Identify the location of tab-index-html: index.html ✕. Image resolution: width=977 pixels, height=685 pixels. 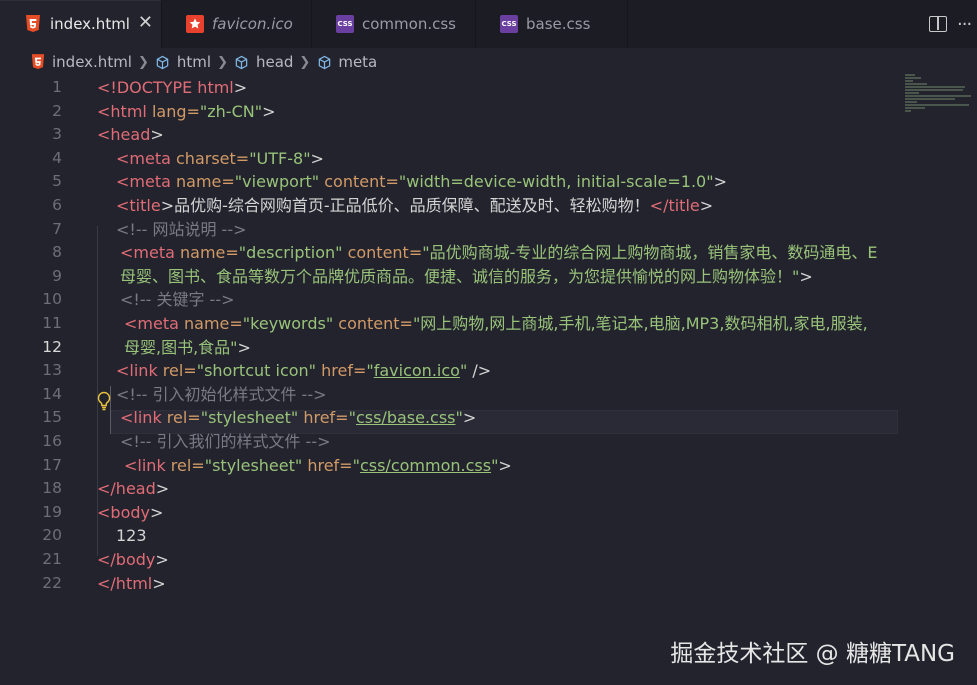
(81, 24).